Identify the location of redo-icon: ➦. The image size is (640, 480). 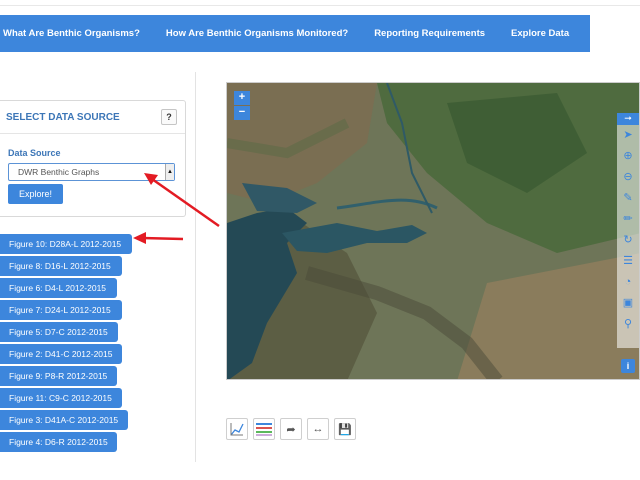
(291, 429).